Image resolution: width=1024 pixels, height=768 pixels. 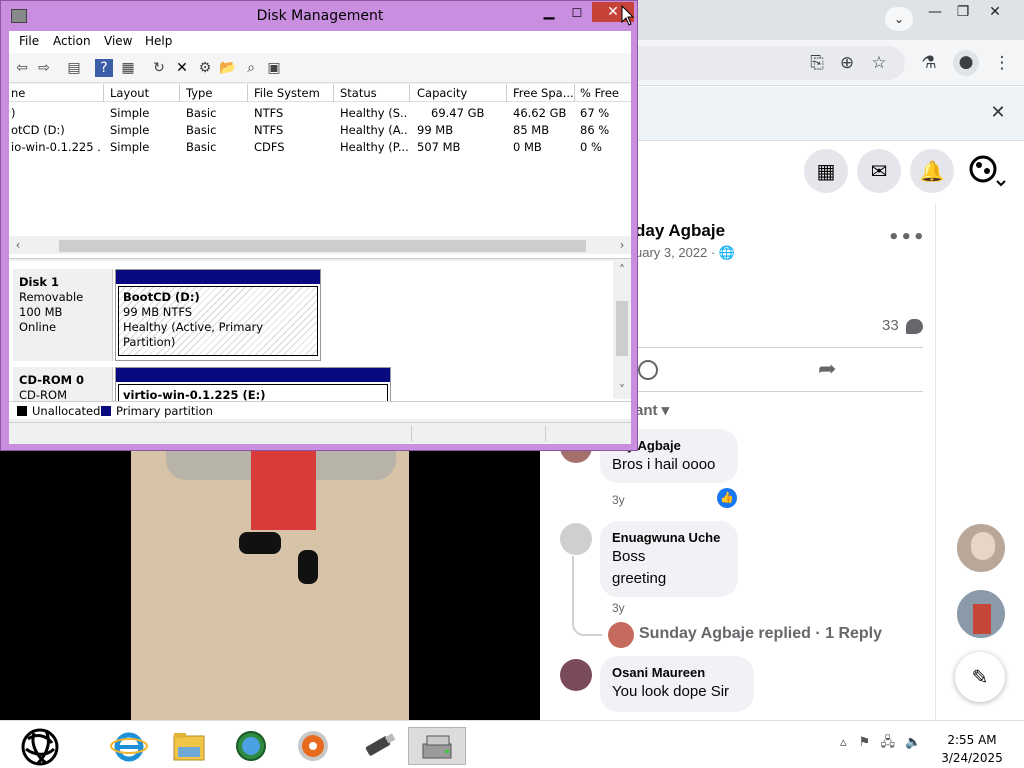 I want to click on status-bar, so click(x=320, y=433).